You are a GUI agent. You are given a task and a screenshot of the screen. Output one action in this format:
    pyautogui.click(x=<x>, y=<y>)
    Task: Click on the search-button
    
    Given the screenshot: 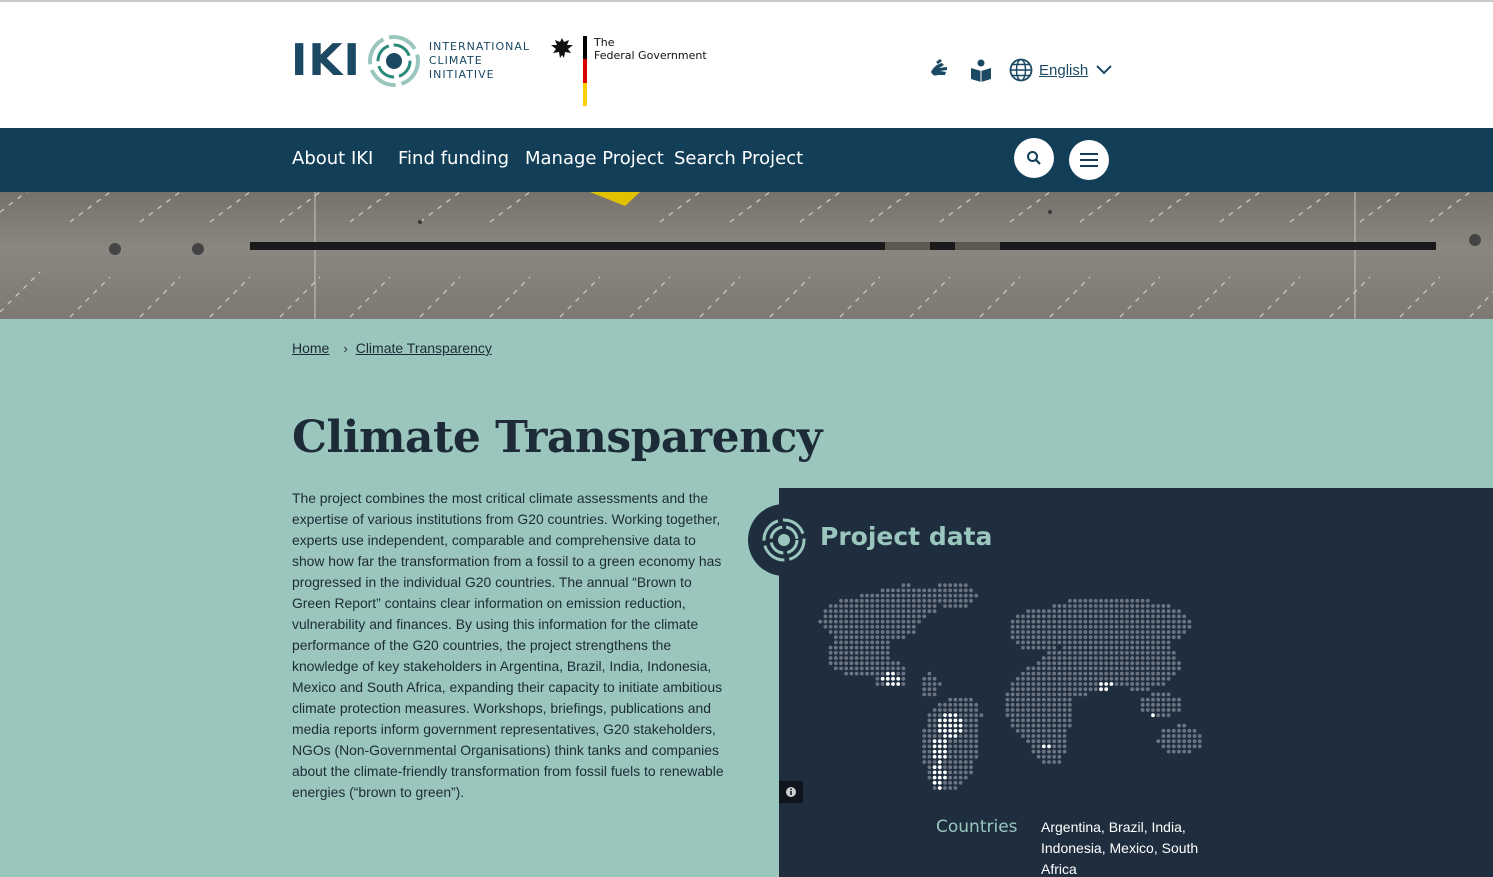 What is the action you would take?
    pyautogui.click(x=1034, y=158)
    